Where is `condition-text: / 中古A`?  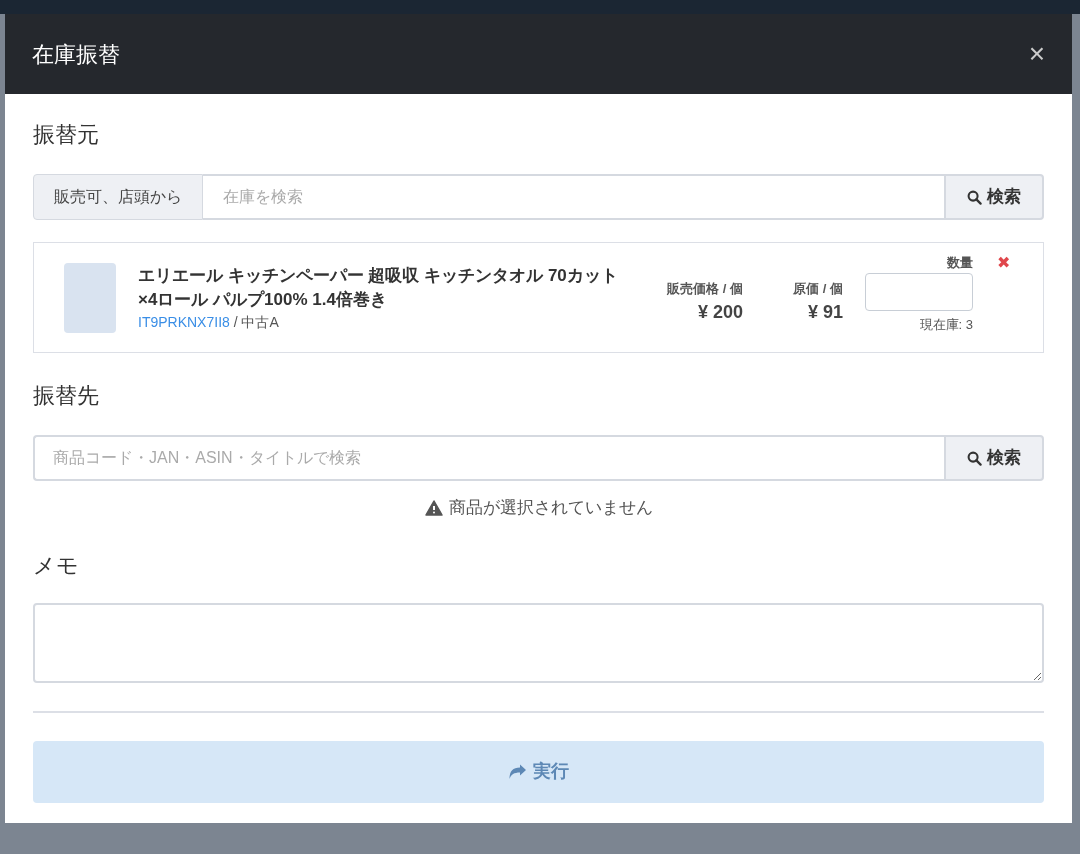
condition-text: / 中古A is located at coordinates (256, 321).